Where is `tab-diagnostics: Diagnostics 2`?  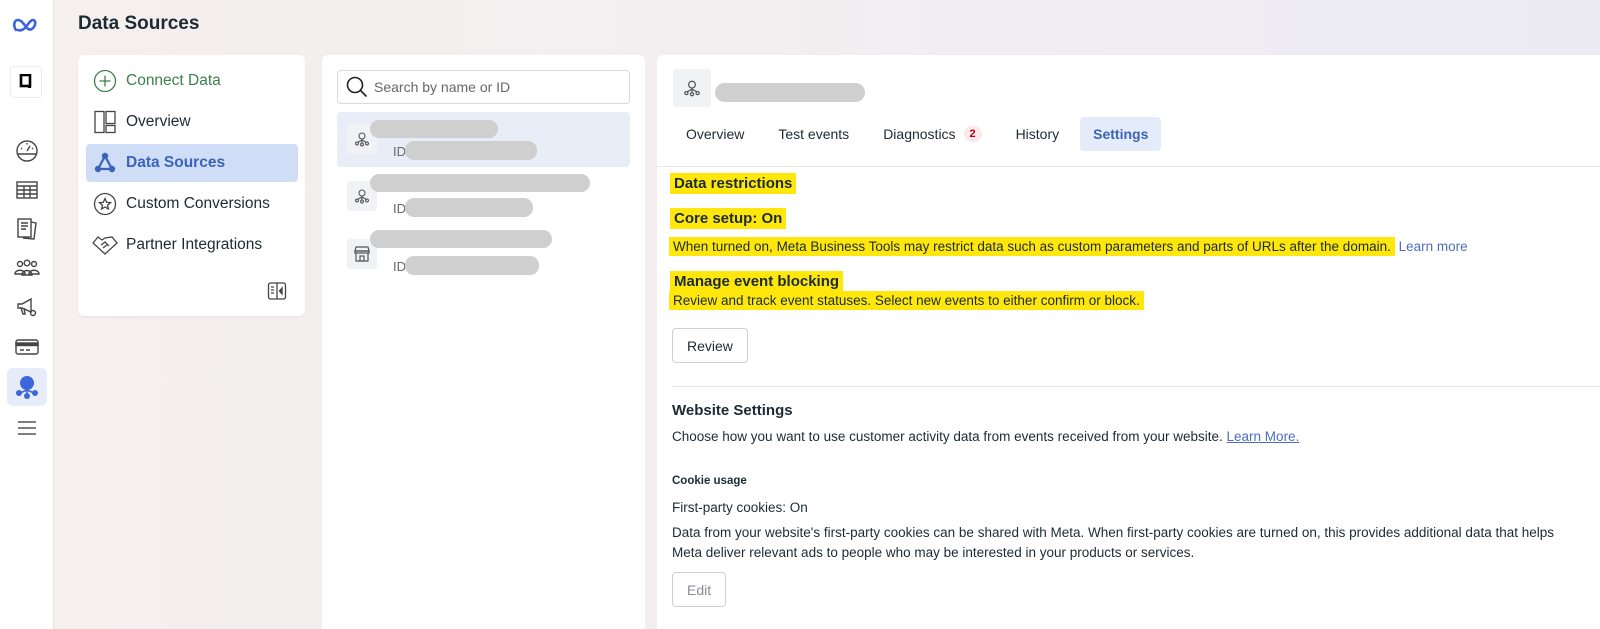 tab-diagnostics: Diagnostics 2 is located at coordinates (932, 134).